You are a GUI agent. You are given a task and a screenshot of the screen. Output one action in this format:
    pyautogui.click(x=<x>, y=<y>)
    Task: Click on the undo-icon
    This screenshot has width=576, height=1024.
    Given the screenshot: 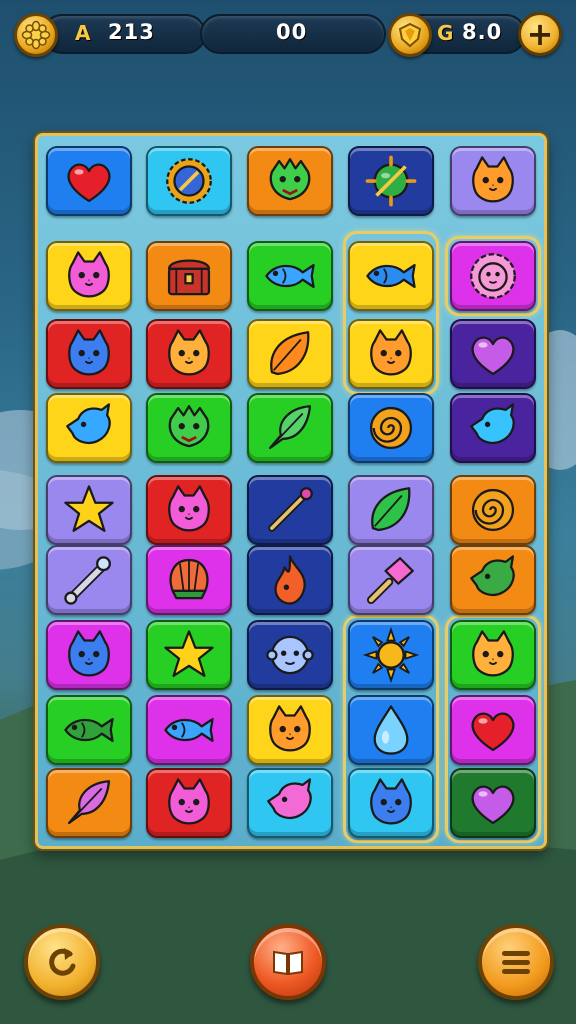 What is the action you would take?
    pyautogui.click(x=62, y=962)
    